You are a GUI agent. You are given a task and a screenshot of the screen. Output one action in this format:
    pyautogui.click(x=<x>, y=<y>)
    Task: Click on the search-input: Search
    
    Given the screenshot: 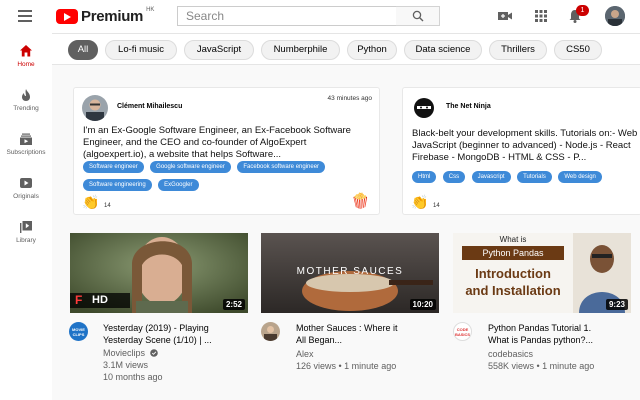 What is the action you would take?
    pyautogui.click(x=287, y=16)
    